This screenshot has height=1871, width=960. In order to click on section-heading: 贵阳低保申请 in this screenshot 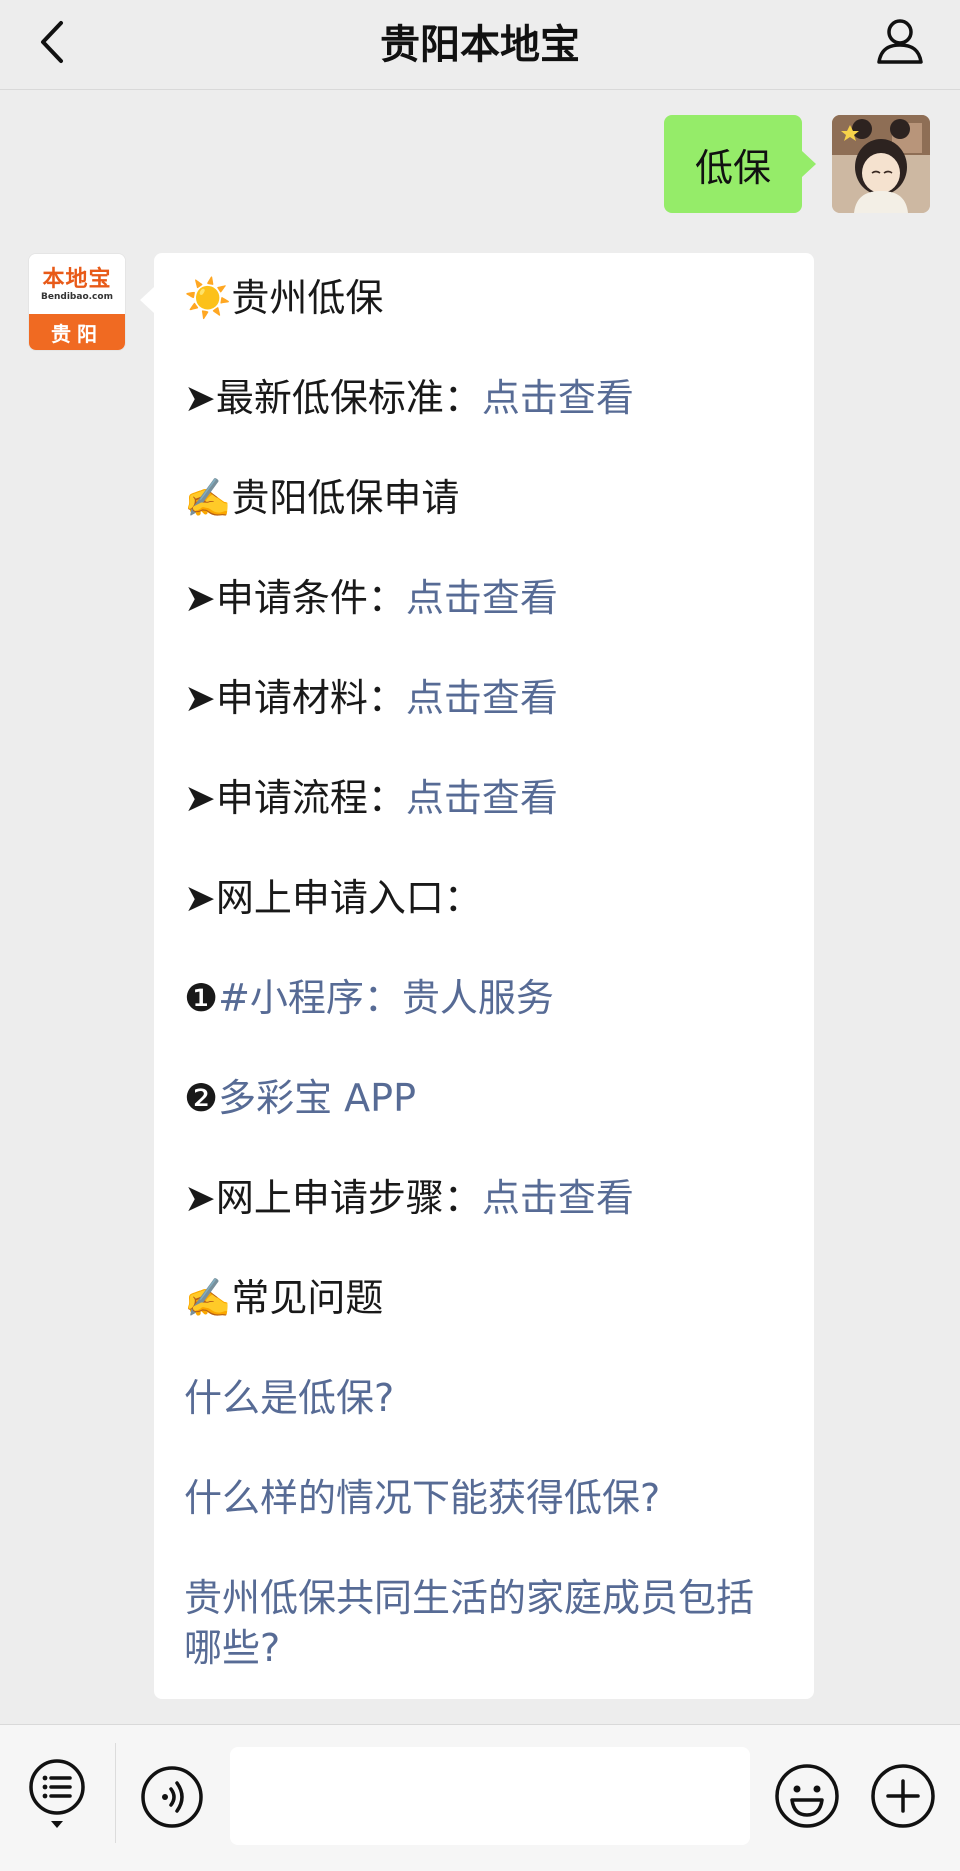, I will do `click(345, 498)`.